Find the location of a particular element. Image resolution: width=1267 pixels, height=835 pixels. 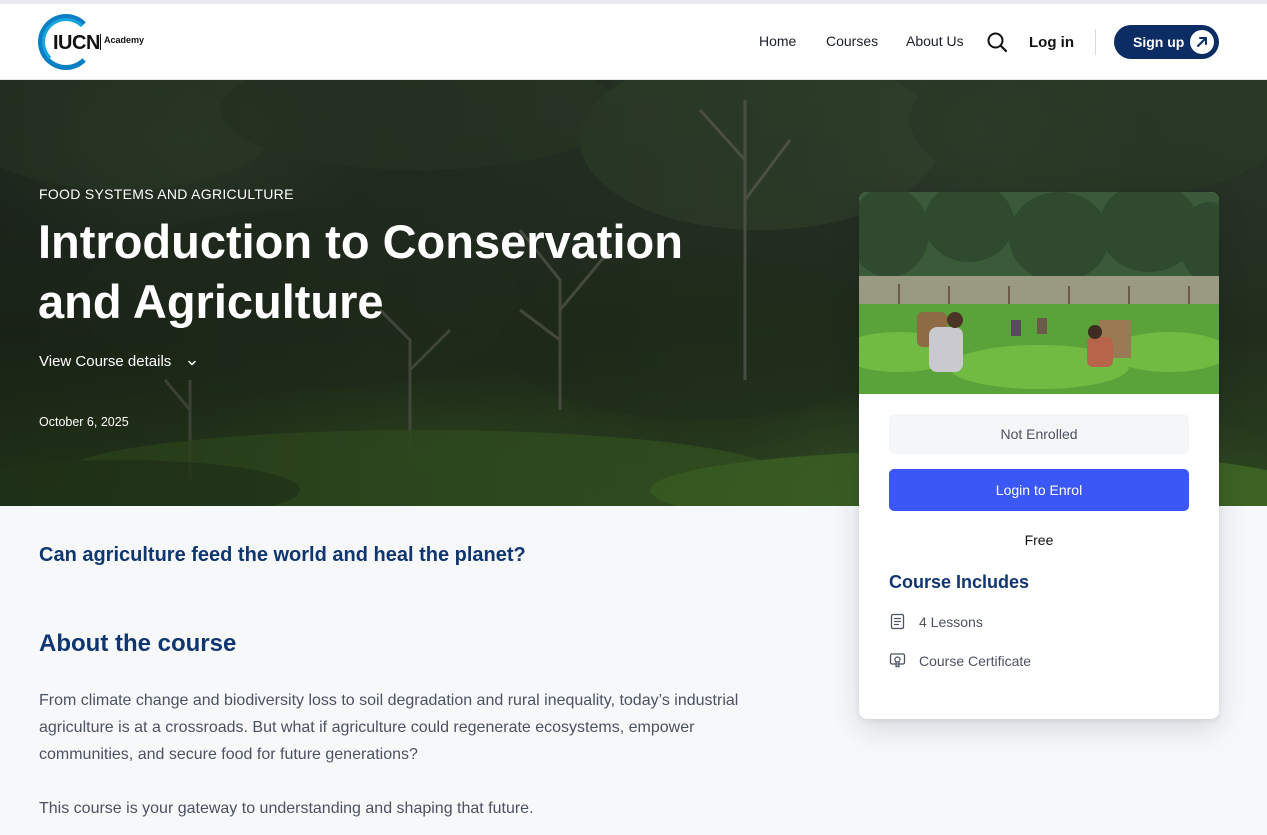

certificate-icon is located at coordinates (897, 660).